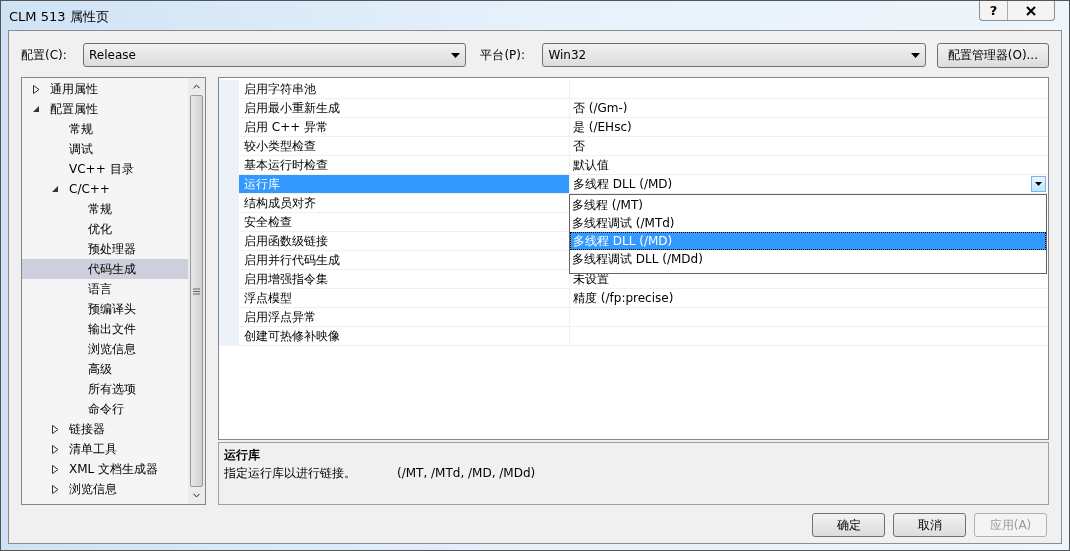  I want to click on tree-item: 通用属性, so click(74, 89).